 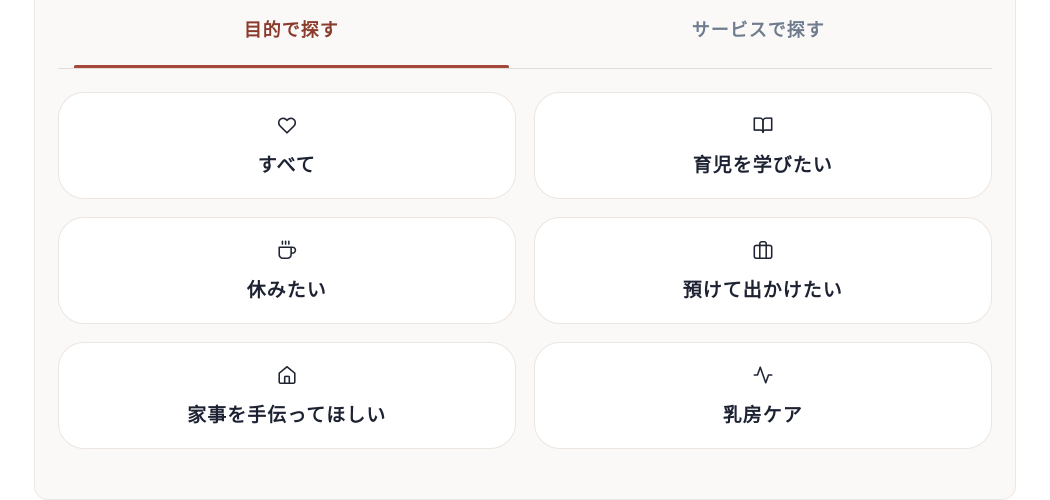 What do you see at coordinates (287, 250) in the screenshot?
I see `coffee-cup-icon` at bounding box center [287, 250].